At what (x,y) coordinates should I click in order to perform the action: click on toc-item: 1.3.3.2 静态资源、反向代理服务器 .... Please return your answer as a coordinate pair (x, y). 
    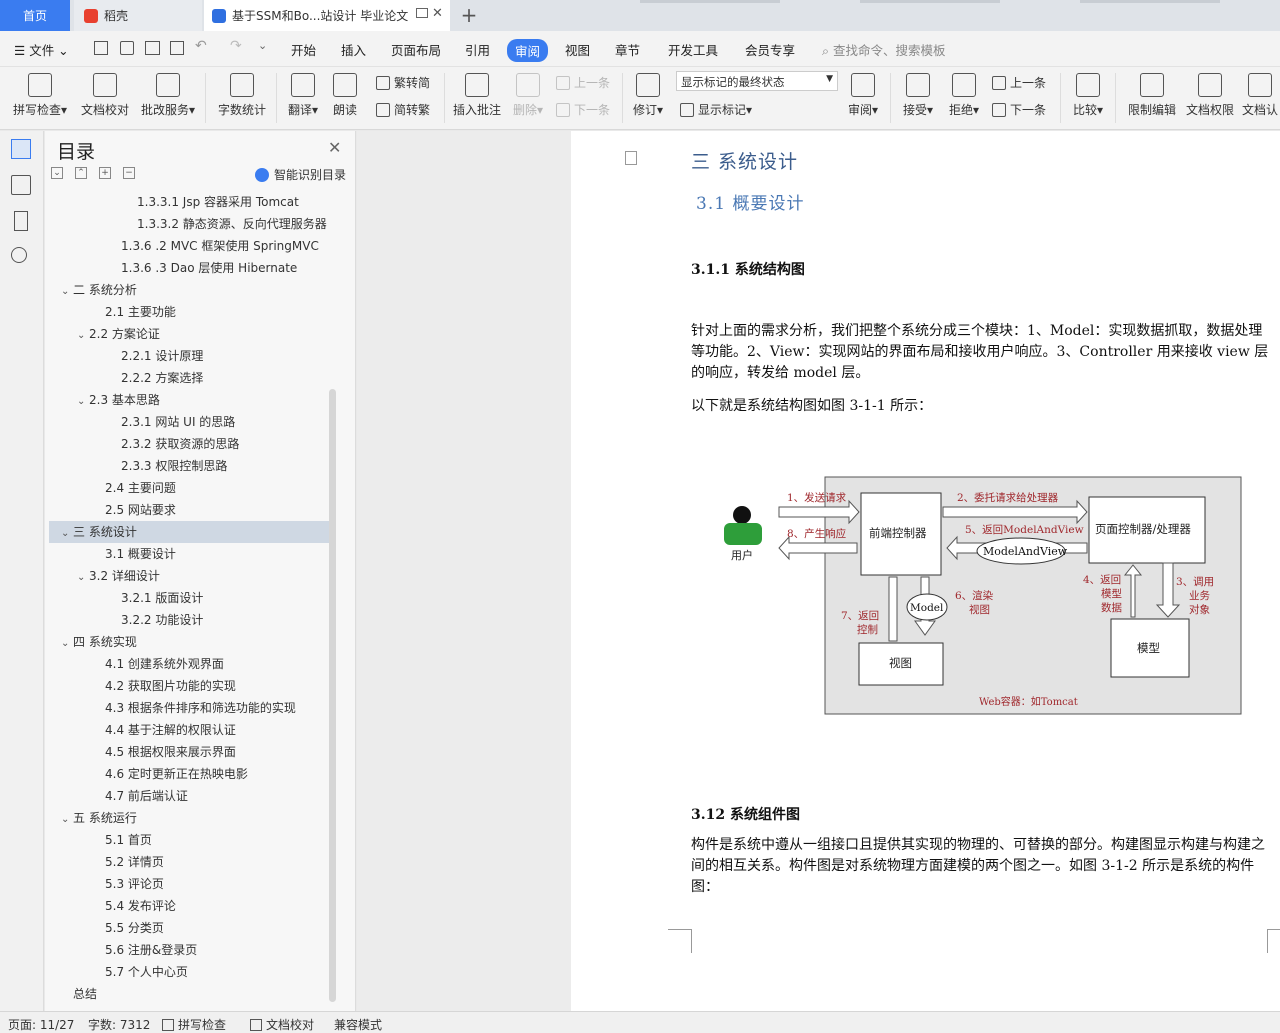
    Looking at the image, I should click on (189, 224).